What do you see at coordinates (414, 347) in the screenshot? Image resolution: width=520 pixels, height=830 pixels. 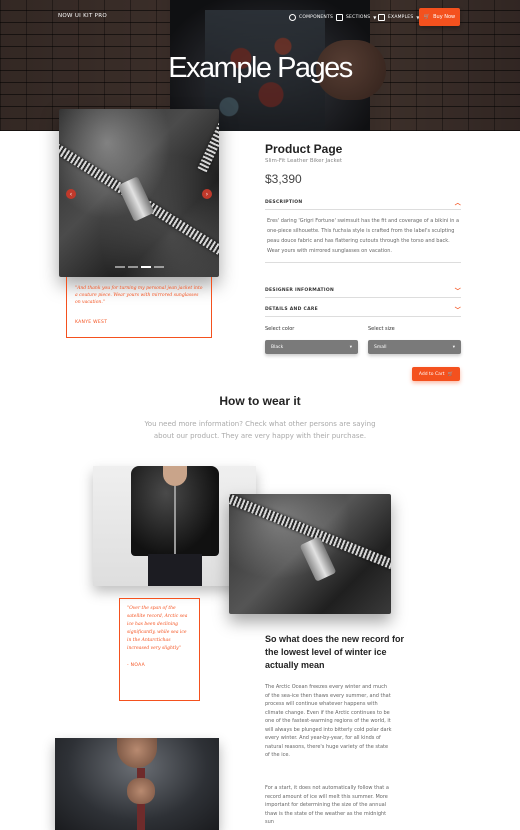 I see `size-select: Small ▾` at bounding box center [414, 347].